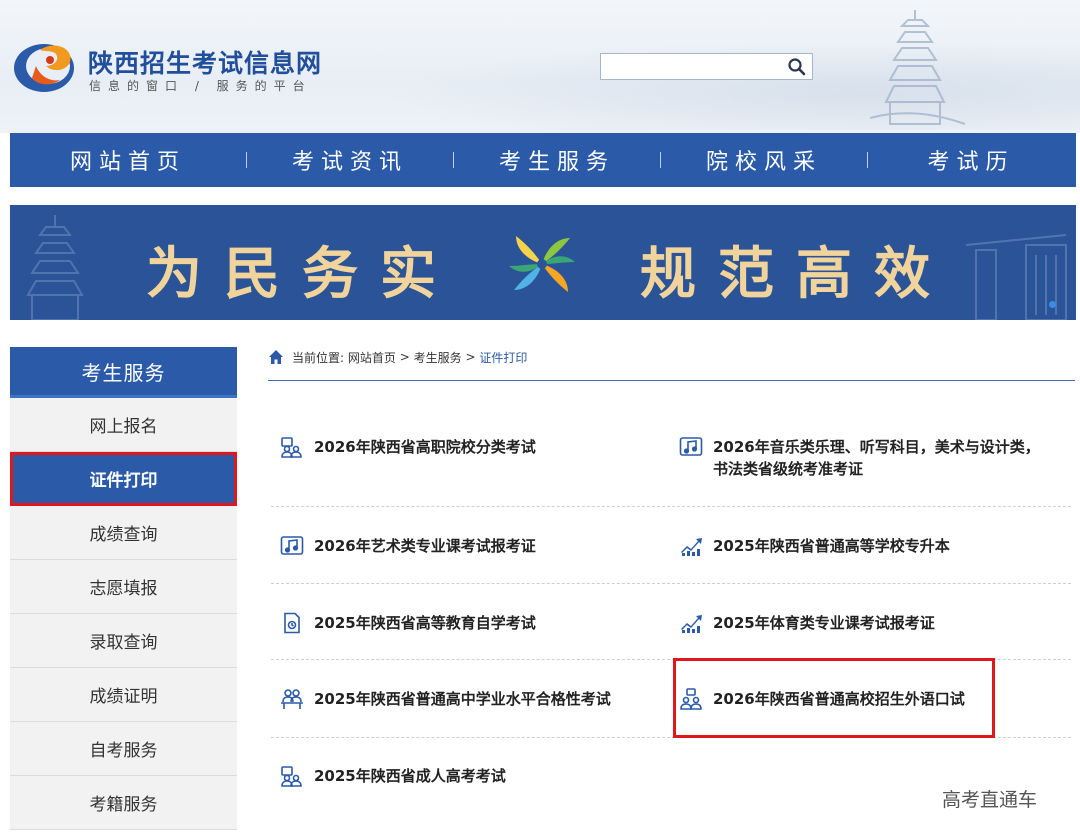  What do you see at coordinates (123, 533) in the screenshot?
I see `sidebar-item-score-query: 成绩查询` at bounding box center [123, 533].